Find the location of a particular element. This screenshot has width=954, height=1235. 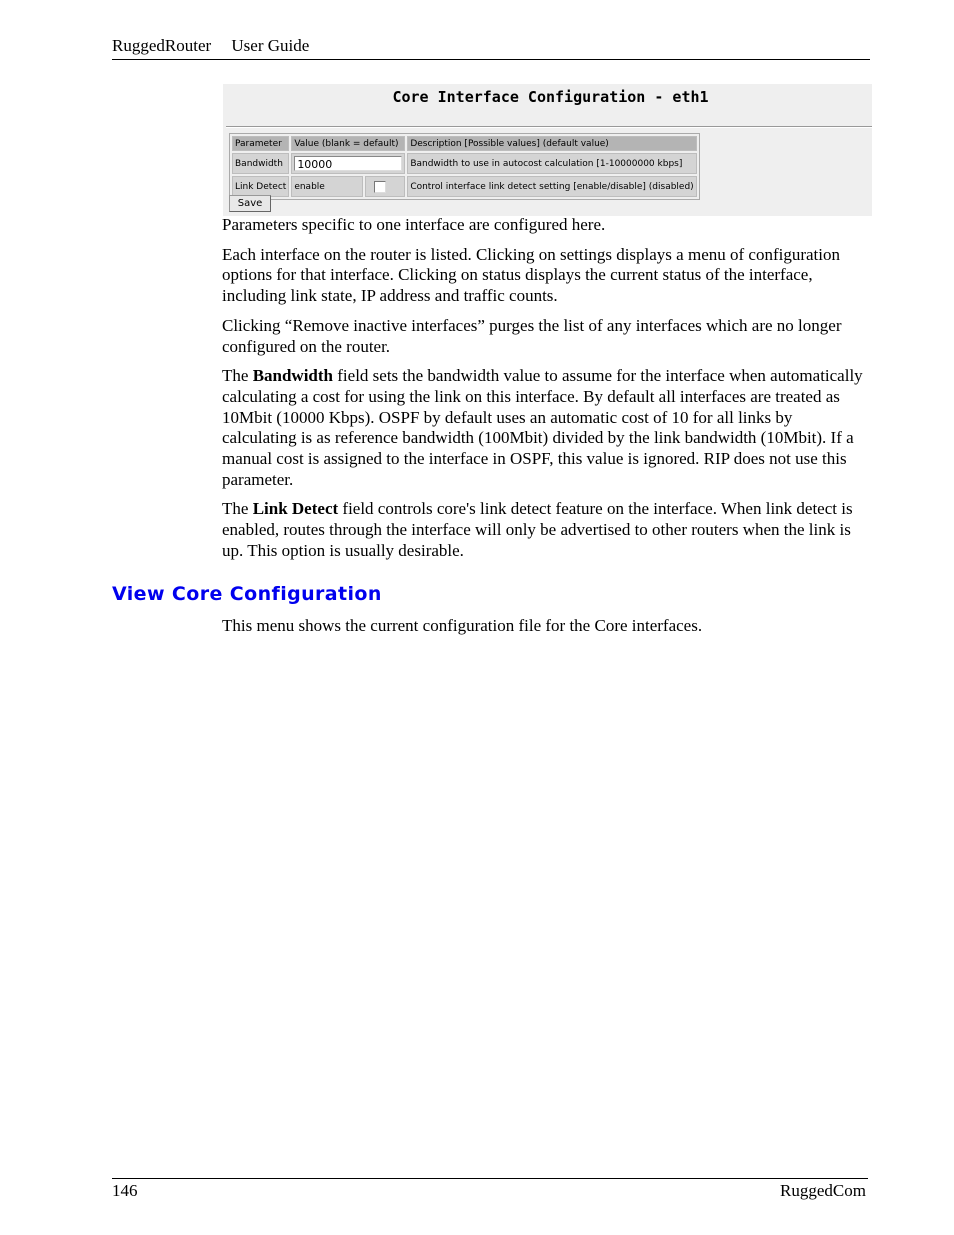

header-rule is located at coordinates (491, 59).